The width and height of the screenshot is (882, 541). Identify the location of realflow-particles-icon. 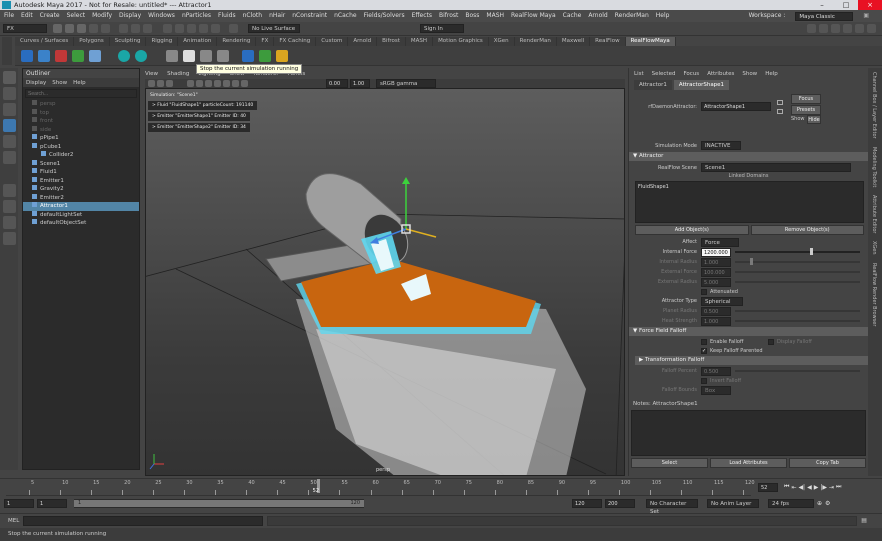
(141, 55).